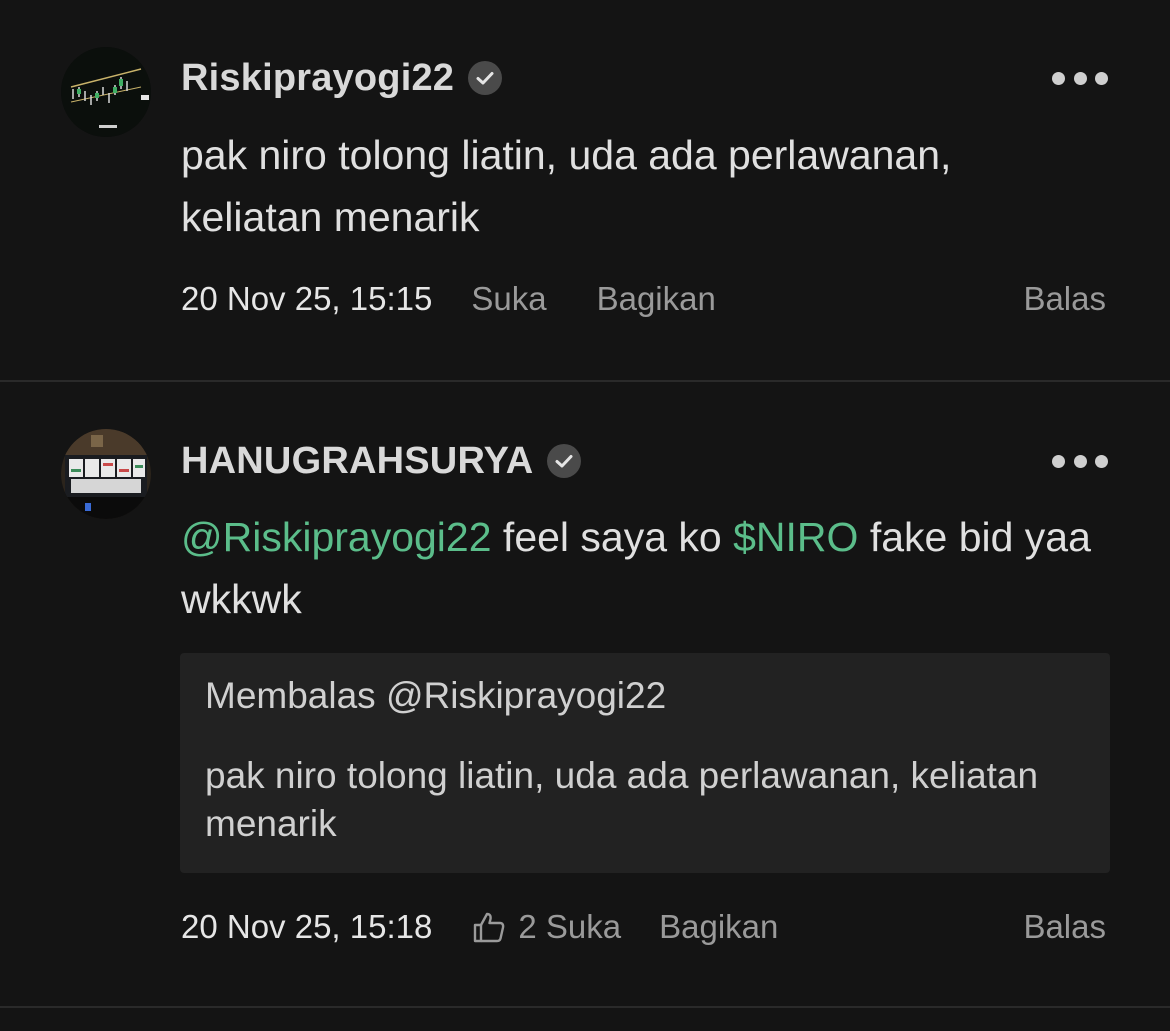  I want to click on thumbs-up-icon, so click(489, 927).